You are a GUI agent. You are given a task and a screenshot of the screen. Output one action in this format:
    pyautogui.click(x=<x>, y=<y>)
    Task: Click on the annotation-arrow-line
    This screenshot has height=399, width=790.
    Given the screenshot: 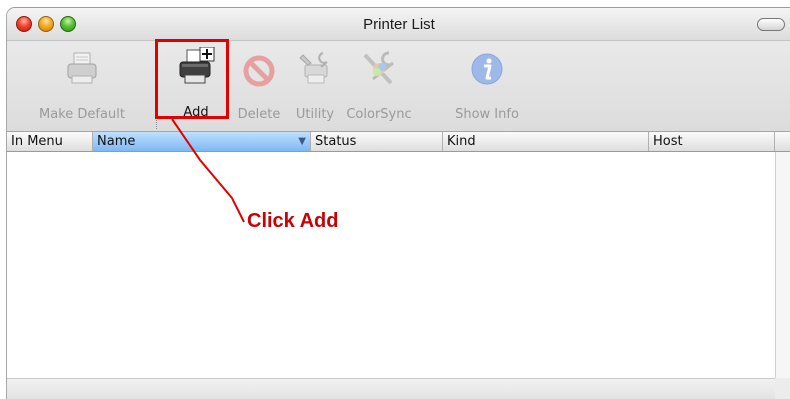 What is the action you would take?
    pyautogui.click(x=208, y=170)
    